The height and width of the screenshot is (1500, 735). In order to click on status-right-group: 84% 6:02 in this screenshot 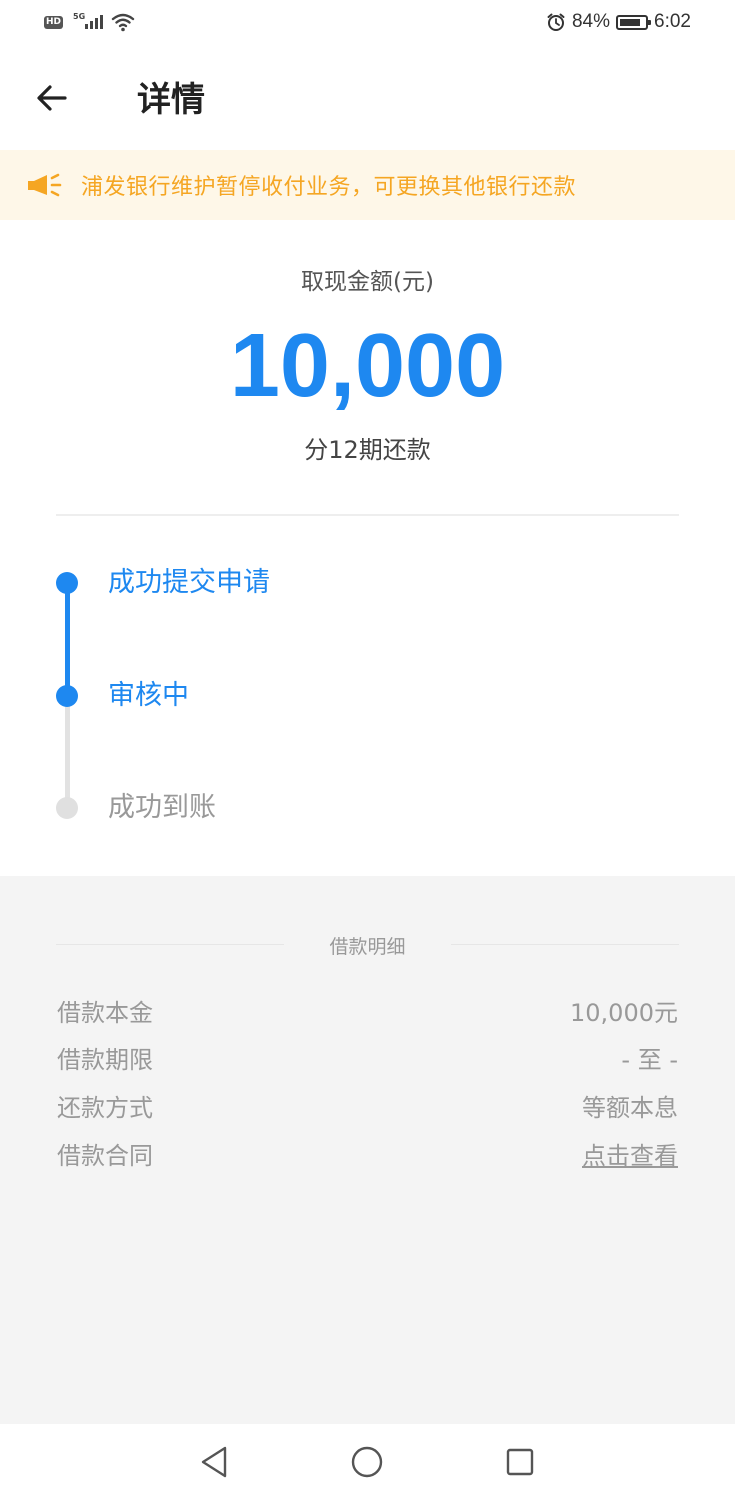, I will do `click(618, 22)`.